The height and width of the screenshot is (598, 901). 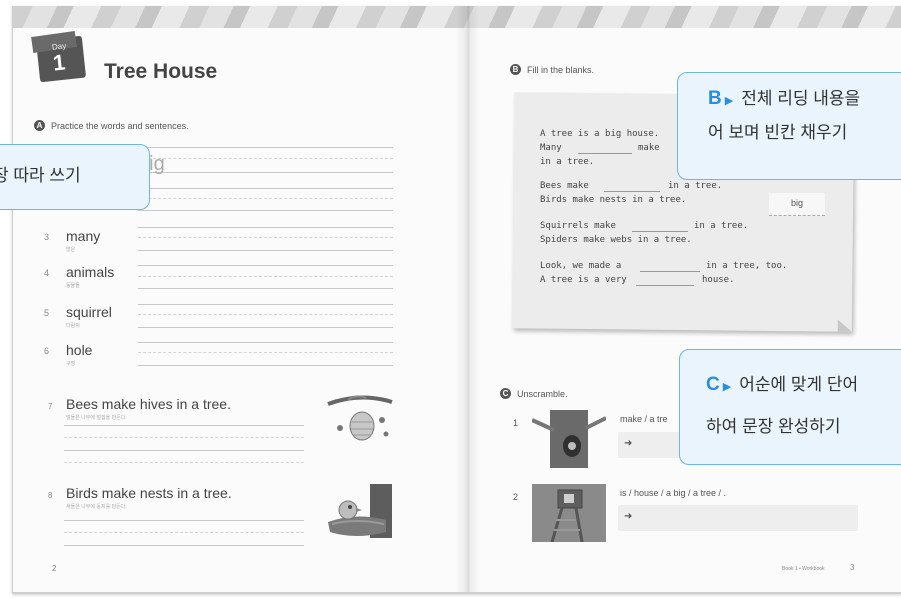 What do you see at coordinates (39, 125) in the screenshot?
I see `section-a-badge: A` at bounding box center [39, 125].